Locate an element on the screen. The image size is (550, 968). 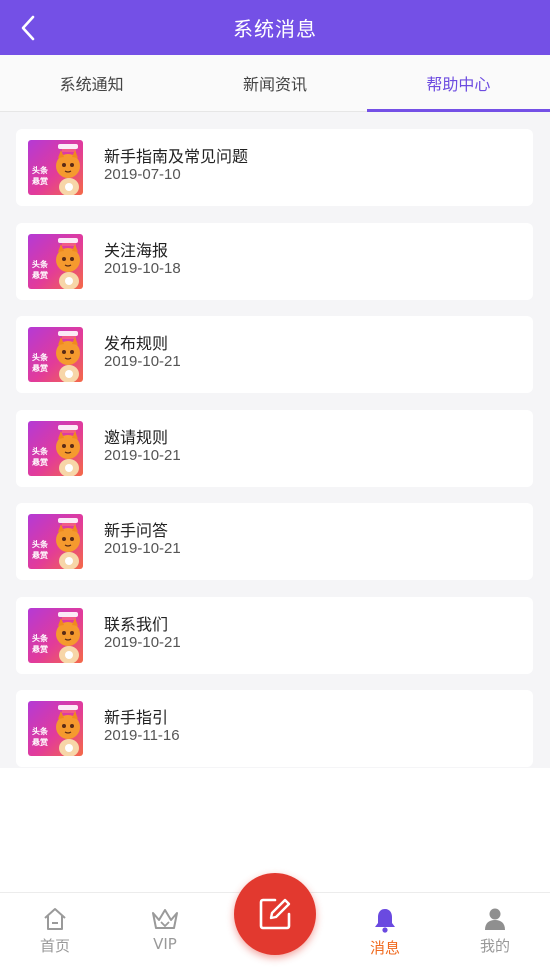
nav-mine: 我的 is located at coordinates (495, 930).